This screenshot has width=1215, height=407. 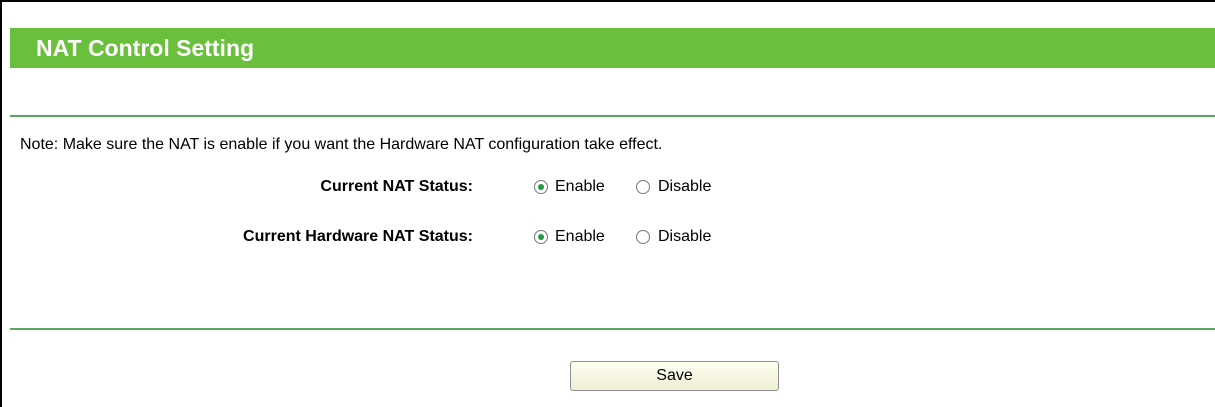 I want to click on hardware-nat-disable-label: Disable, so click(x=684, y=237).